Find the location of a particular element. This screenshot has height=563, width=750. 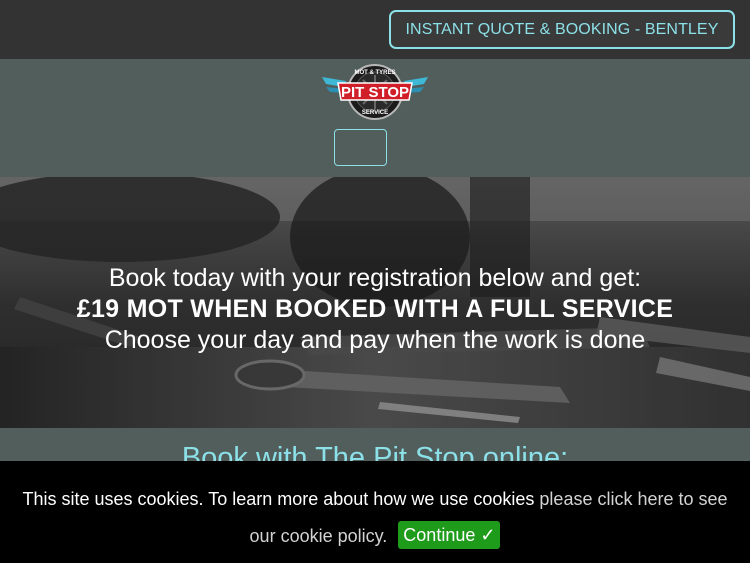

logo-top-text: MOT & TYRES is located at coordinates (374, 73).